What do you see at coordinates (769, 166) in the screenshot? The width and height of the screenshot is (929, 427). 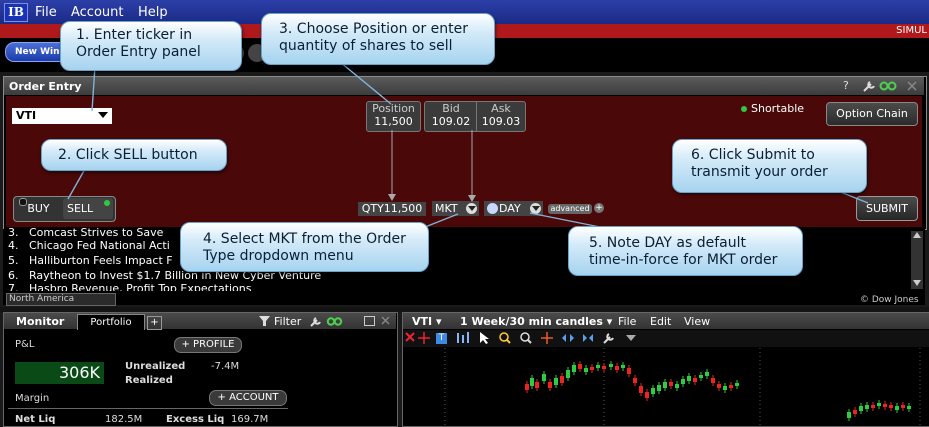 I see `callout-6: 6. Click Submit to transmit your order` at bounding box center [769, 166].